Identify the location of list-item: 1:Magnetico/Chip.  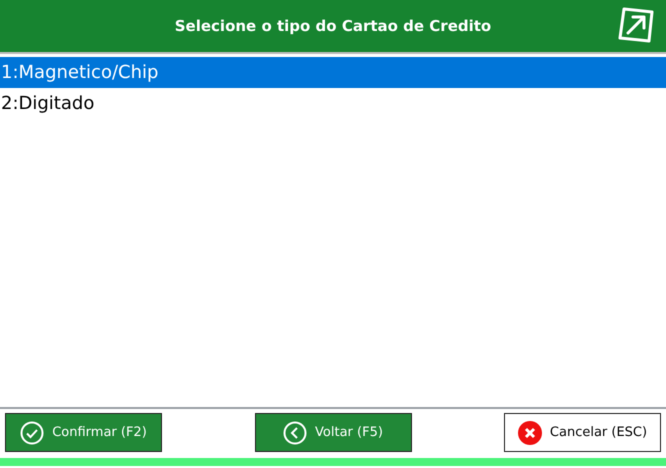
(333, 72).